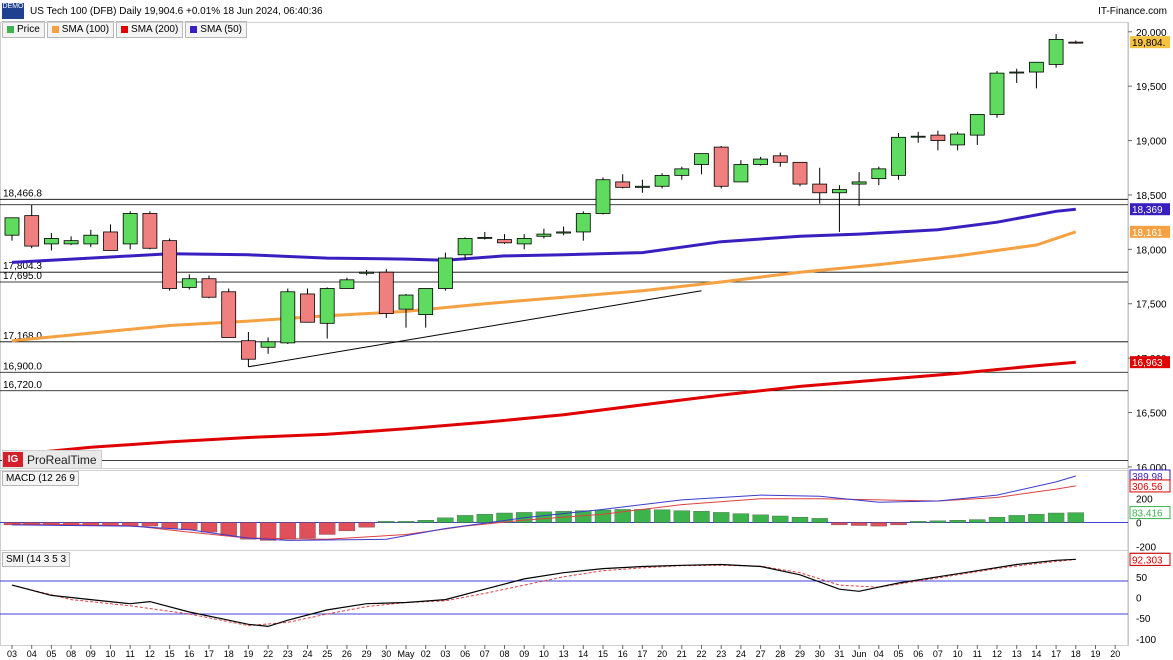 The width and height of the screenshot is (1173, 660). I want to click on value-label: 16,963, so click(1147, 363).